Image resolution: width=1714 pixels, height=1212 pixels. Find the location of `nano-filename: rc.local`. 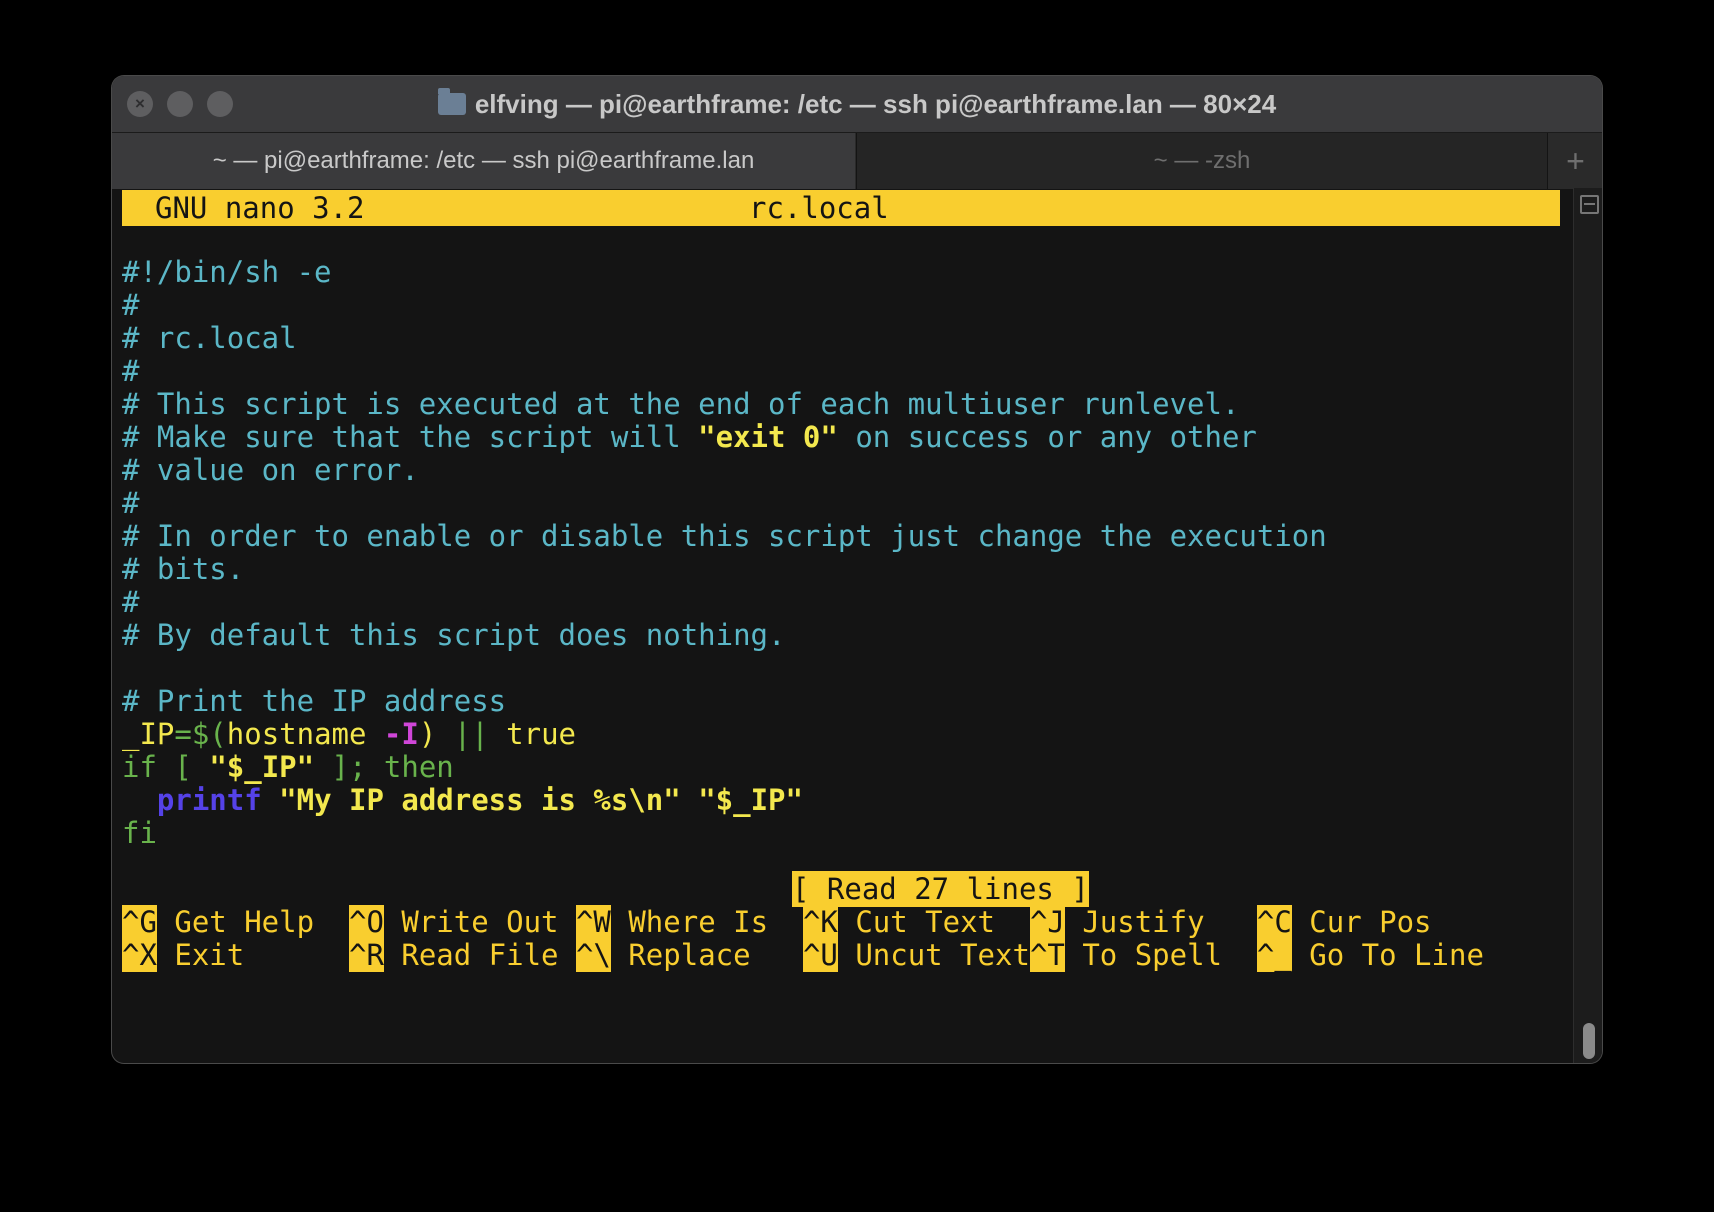

nano-filename: rc.local is located at coordinates (819, 208).